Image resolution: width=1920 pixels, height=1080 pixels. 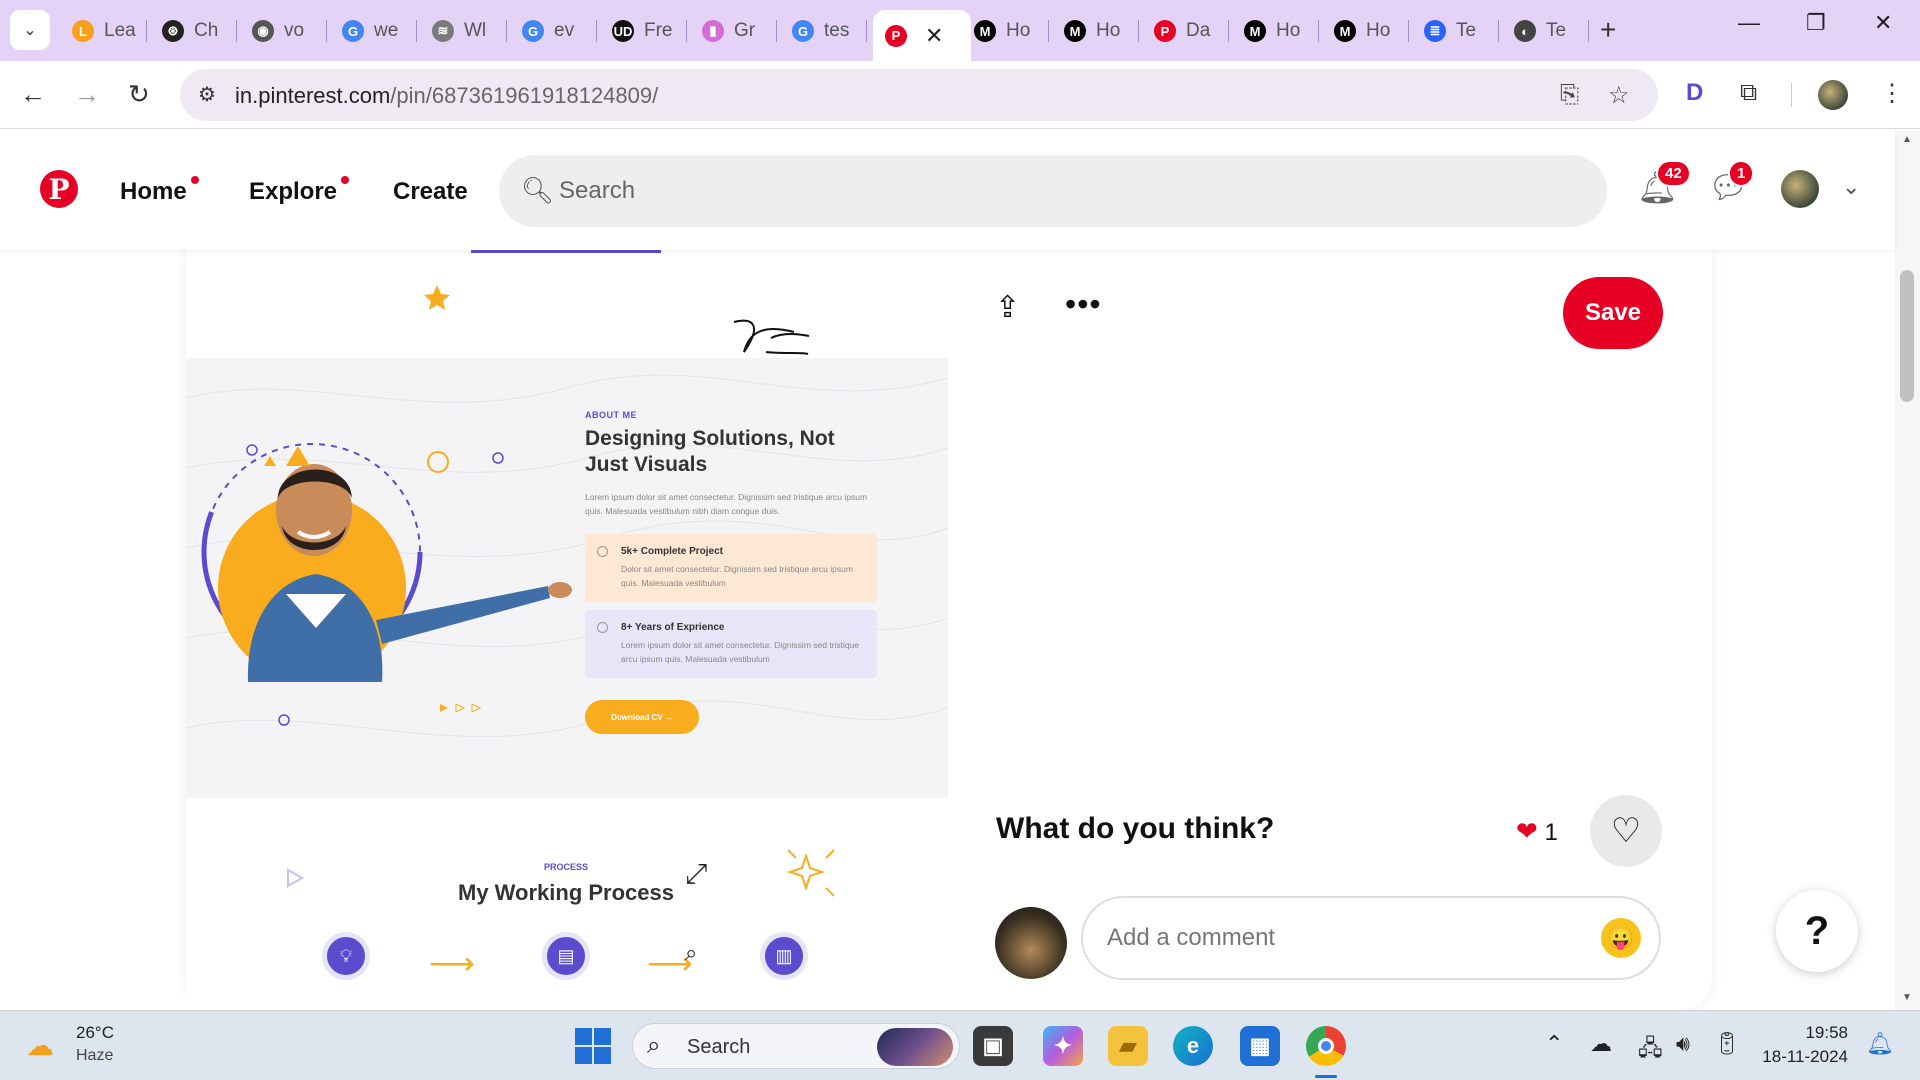 I want to click on tab-11: M Ho, so click(x=1094, y=31).